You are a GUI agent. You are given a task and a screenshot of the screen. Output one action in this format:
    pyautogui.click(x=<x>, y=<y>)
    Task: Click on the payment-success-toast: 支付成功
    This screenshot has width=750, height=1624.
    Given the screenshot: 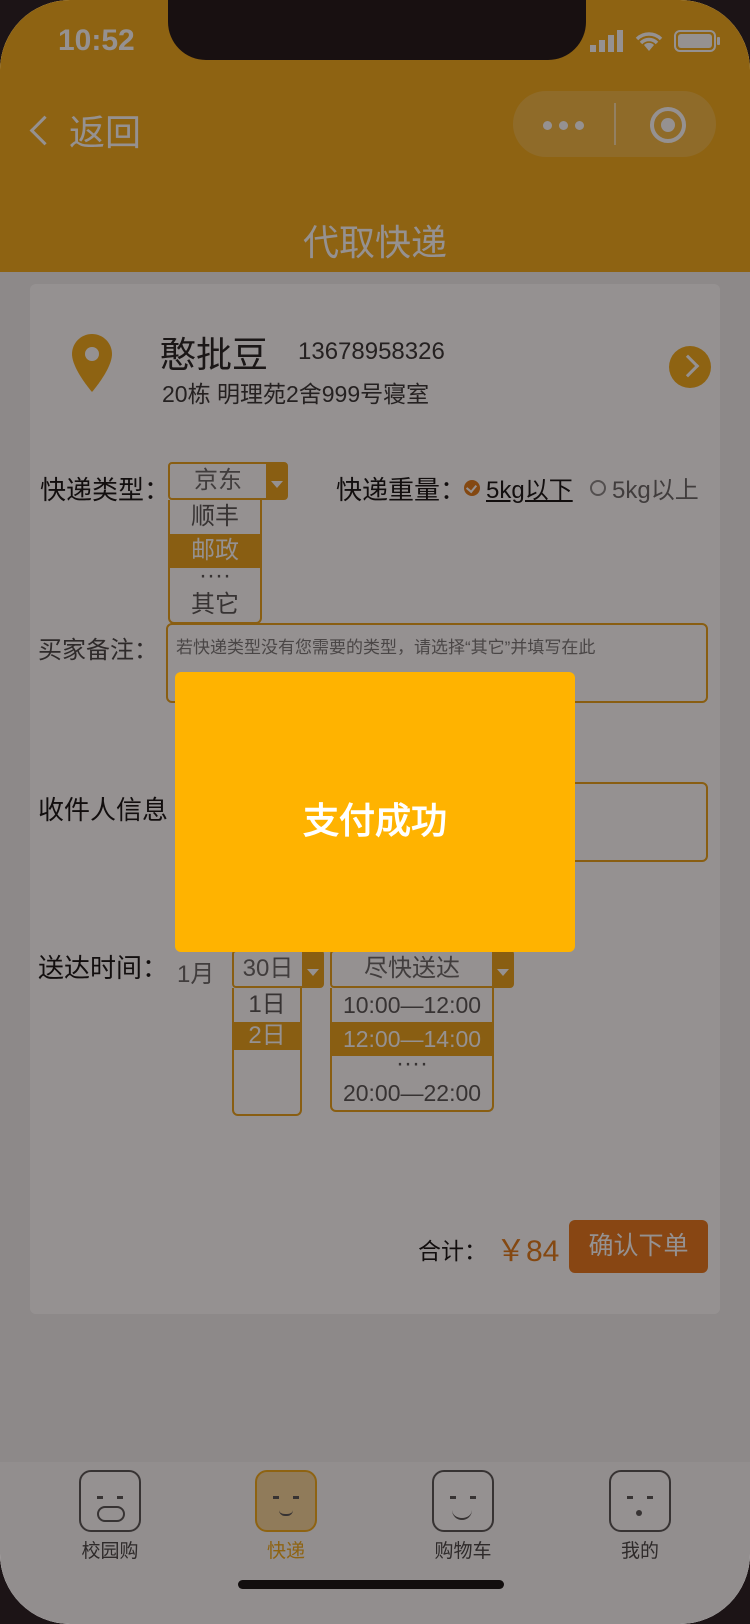 What is the action you would take?
    pyautogui.click(x=375, y=812)
    